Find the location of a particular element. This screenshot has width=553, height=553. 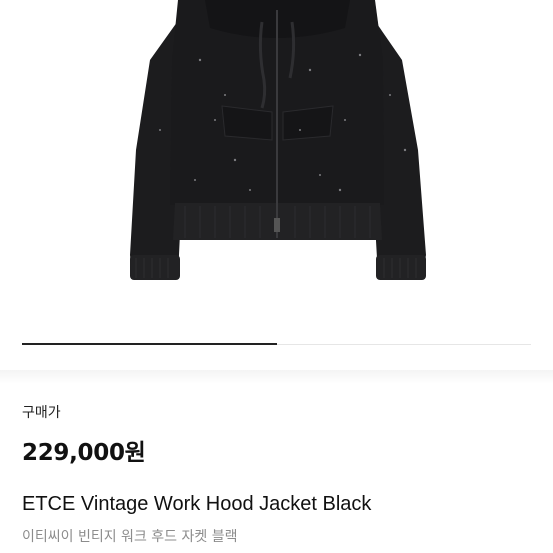

image-carousel-progress is located at coordinates (276, 344).